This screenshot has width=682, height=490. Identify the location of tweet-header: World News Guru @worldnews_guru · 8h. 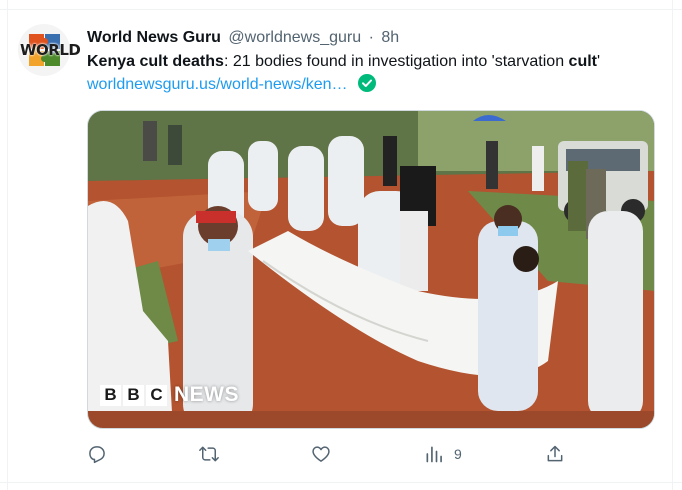
(243, 38).